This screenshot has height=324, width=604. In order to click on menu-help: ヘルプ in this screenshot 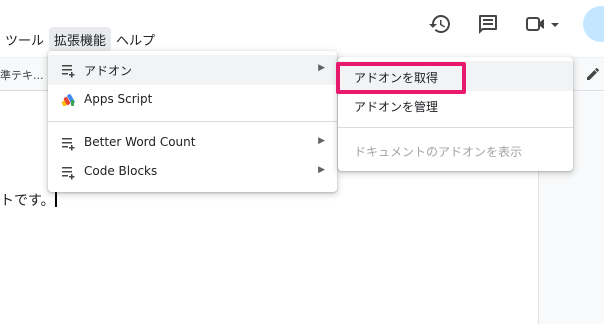, I will do `click(135, 39)`.